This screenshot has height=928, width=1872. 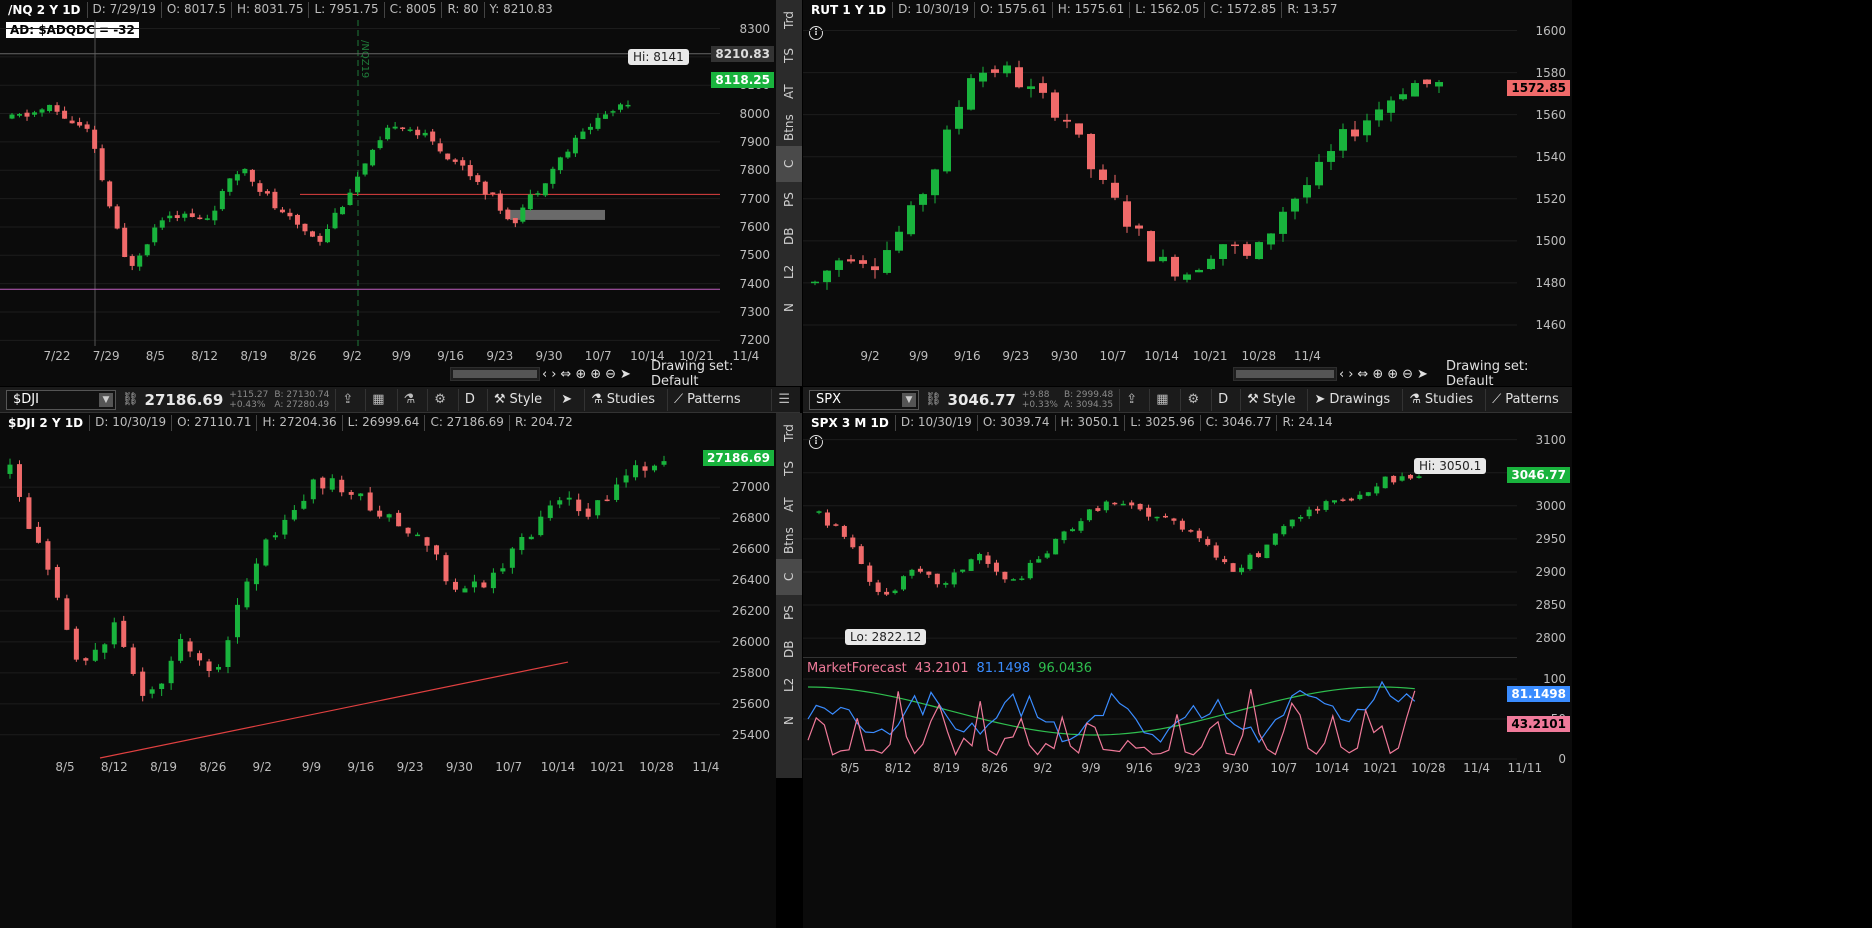 What do you see at coordinates (360, 183) in the screenshot?
I see `nq-price-plot: /NQZ19` at bounding box center [360, 183].